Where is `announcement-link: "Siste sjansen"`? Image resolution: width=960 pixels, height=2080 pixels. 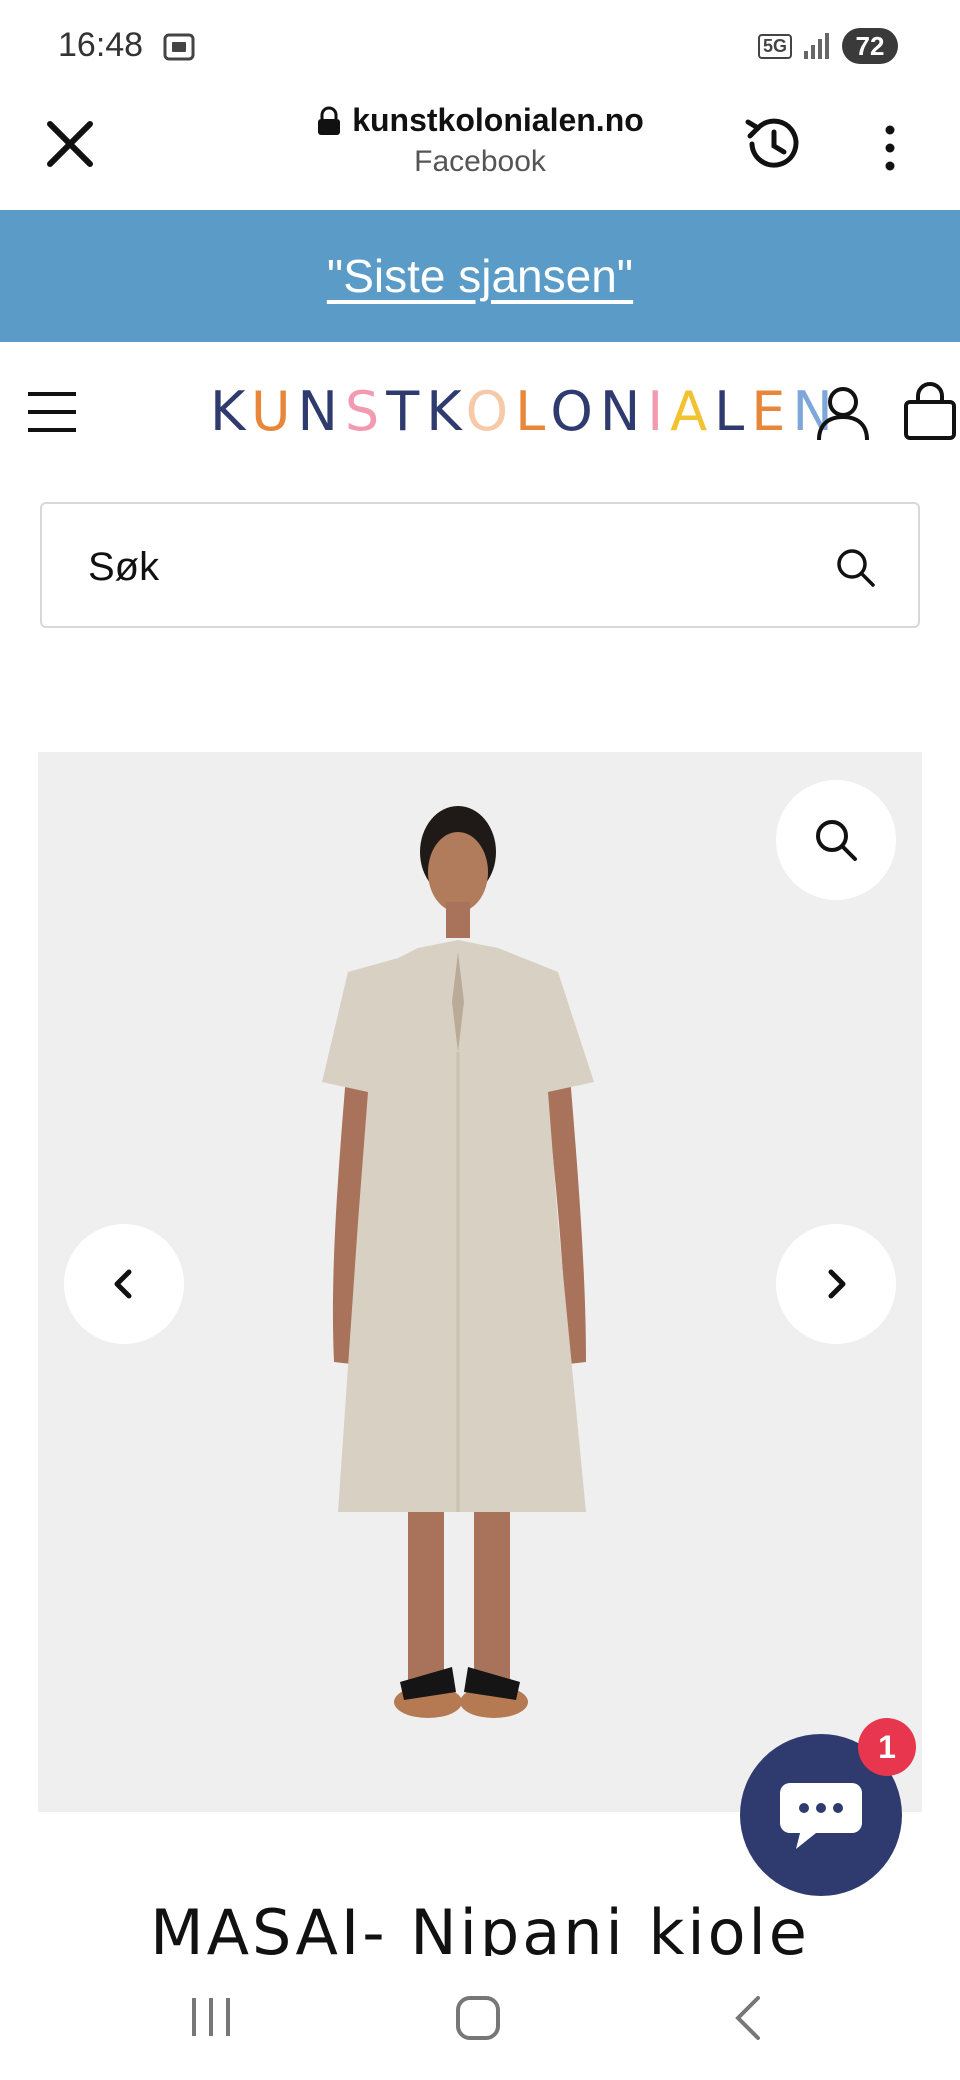 announcement-link: "Siste sjansen" is located at coordinates (480, 276).